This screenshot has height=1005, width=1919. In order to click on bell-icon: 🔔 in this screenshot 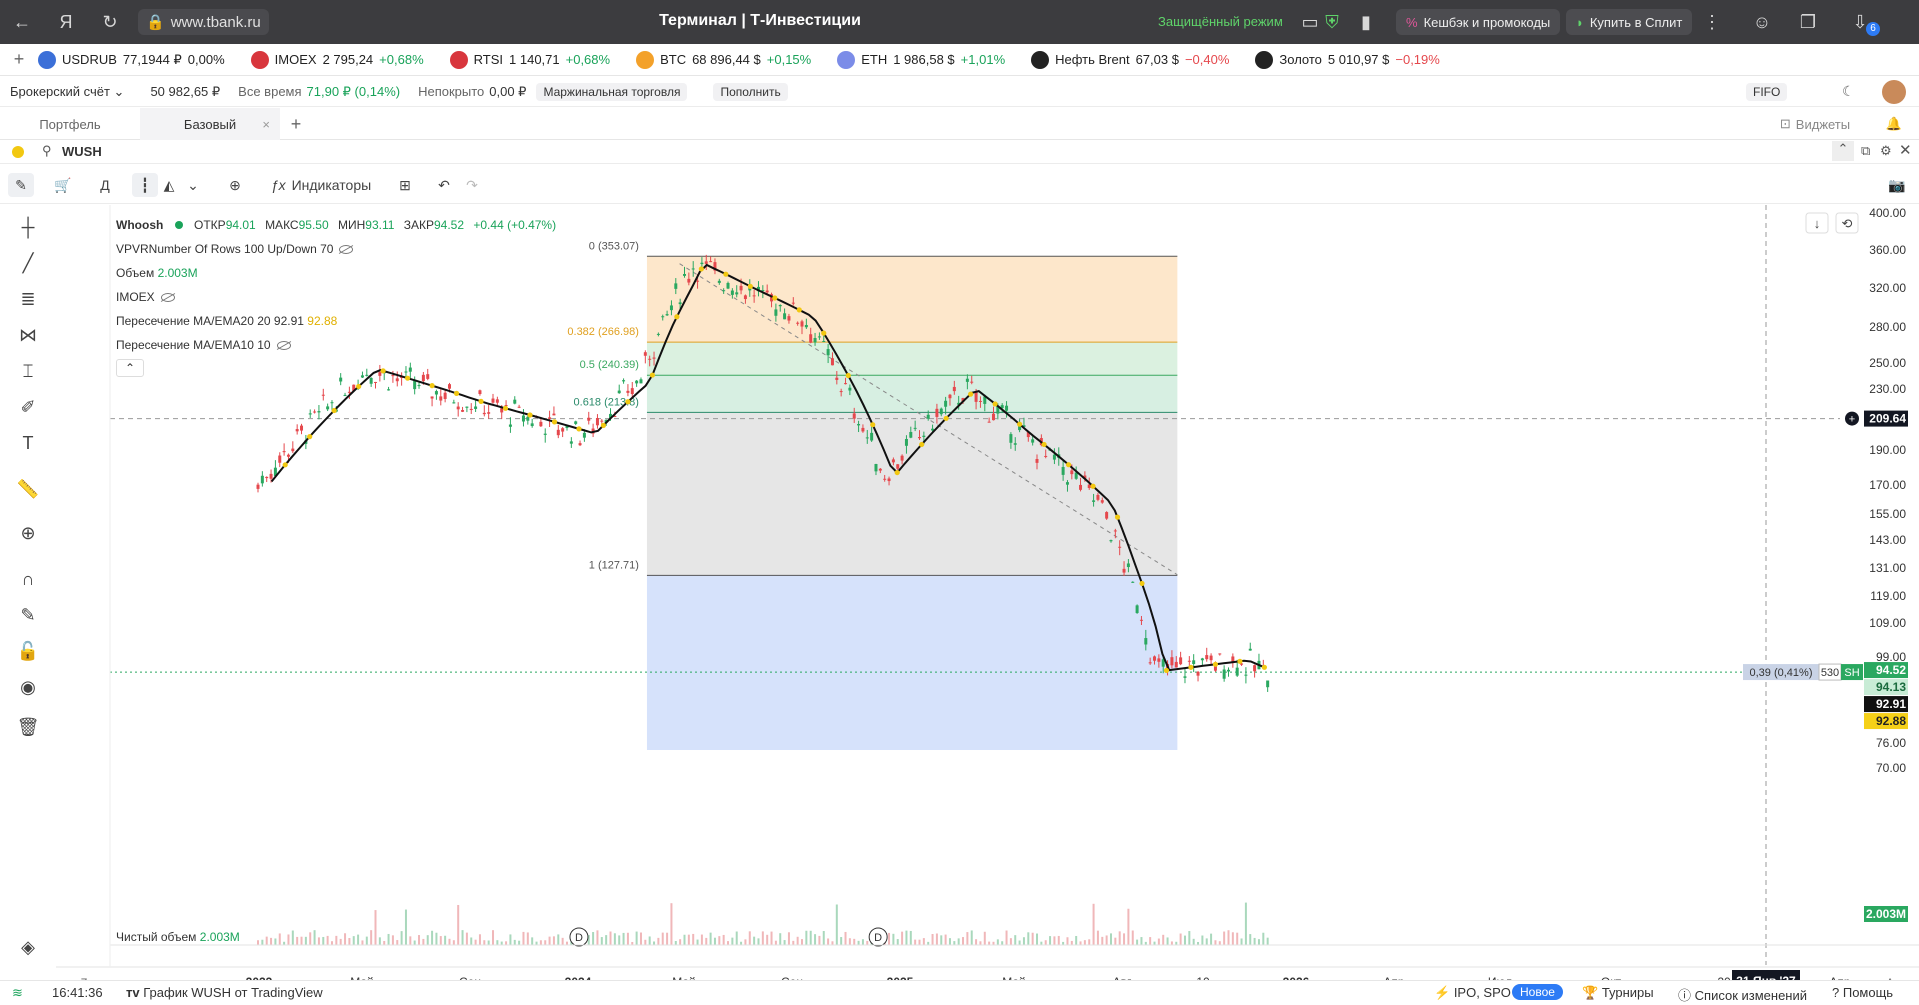, I will do `click(1894, 124)`.